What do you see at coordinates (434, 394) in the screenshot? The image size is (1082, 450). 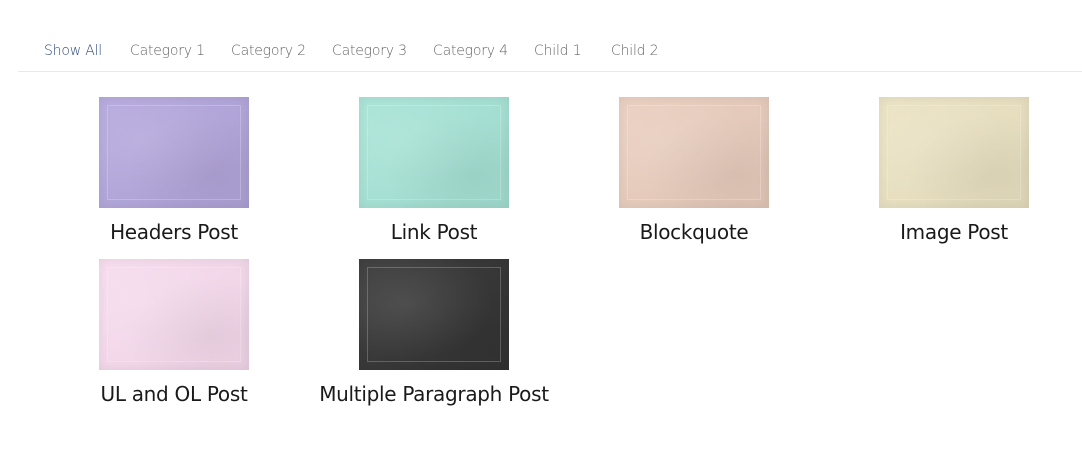 I see `post-title-link: Multiple Paragraph Post` at bounding box center [434, 394].